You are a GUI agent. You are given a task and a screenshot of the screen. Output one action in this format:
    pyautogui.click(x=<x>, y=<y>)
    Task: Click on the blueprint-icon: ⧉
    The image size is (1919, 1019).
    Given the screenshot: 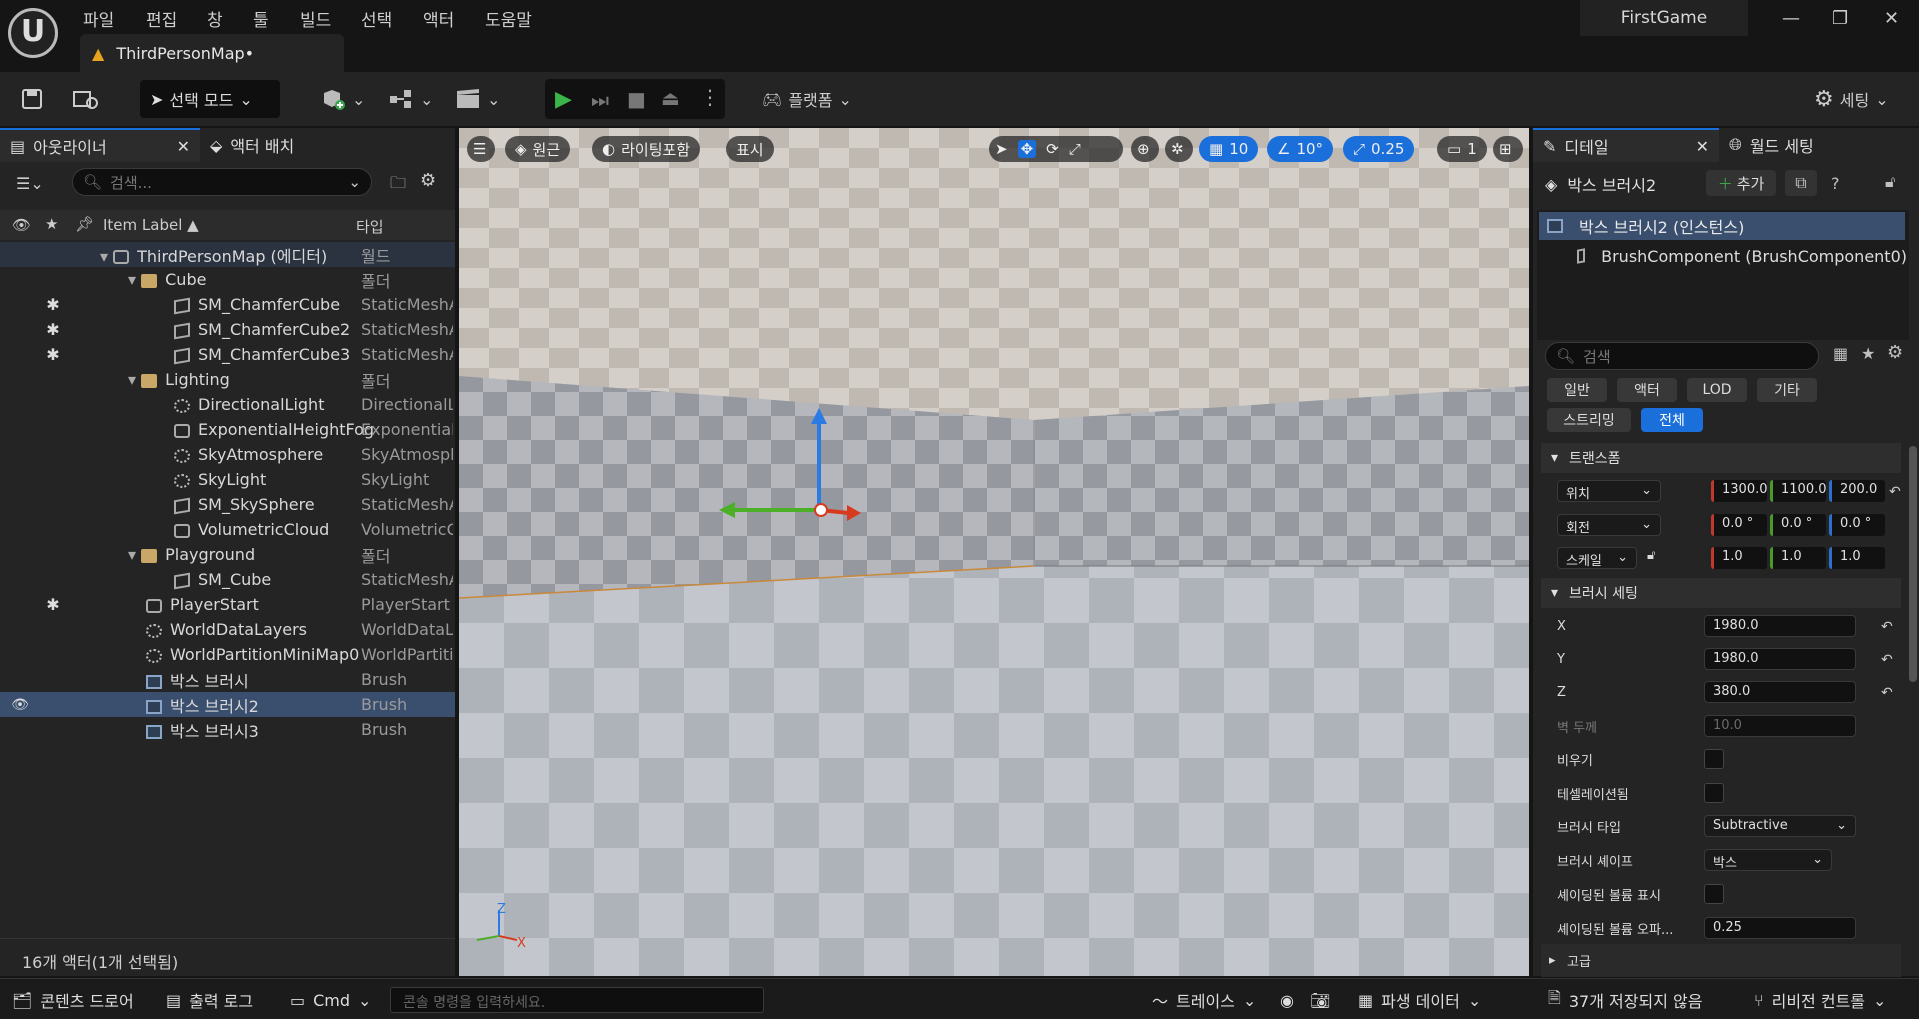 What is the action you would take?
    pyautogui.click(x=1801, y=183)
    